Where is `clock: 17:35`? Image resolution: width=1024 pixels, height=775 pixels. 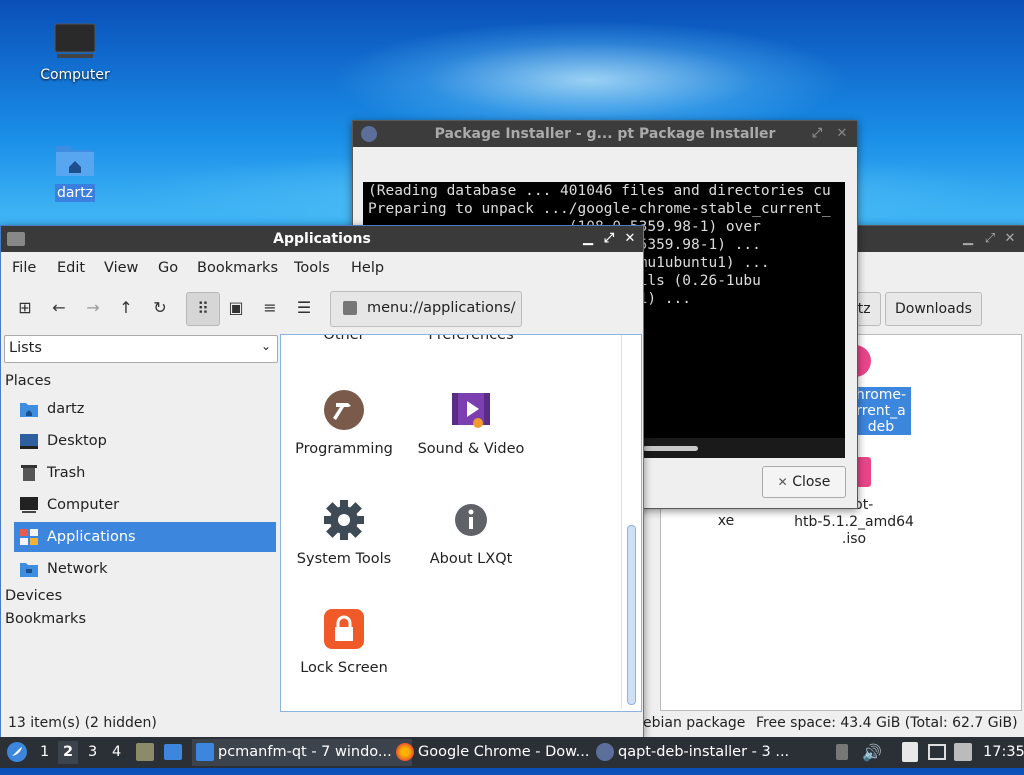 clock: 17:35 is located at coordinates (1003, 752).